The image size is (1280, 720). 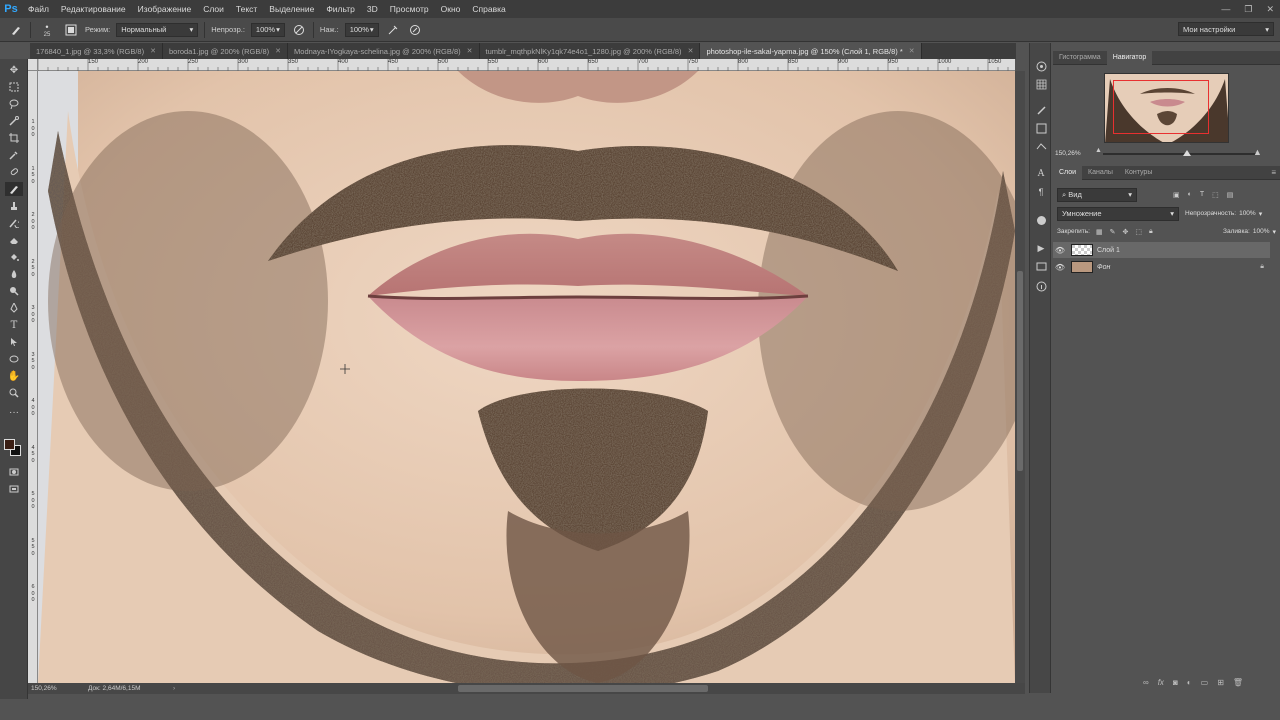 I want to click on restore-button: ❐, so click(x=1248, y=9).